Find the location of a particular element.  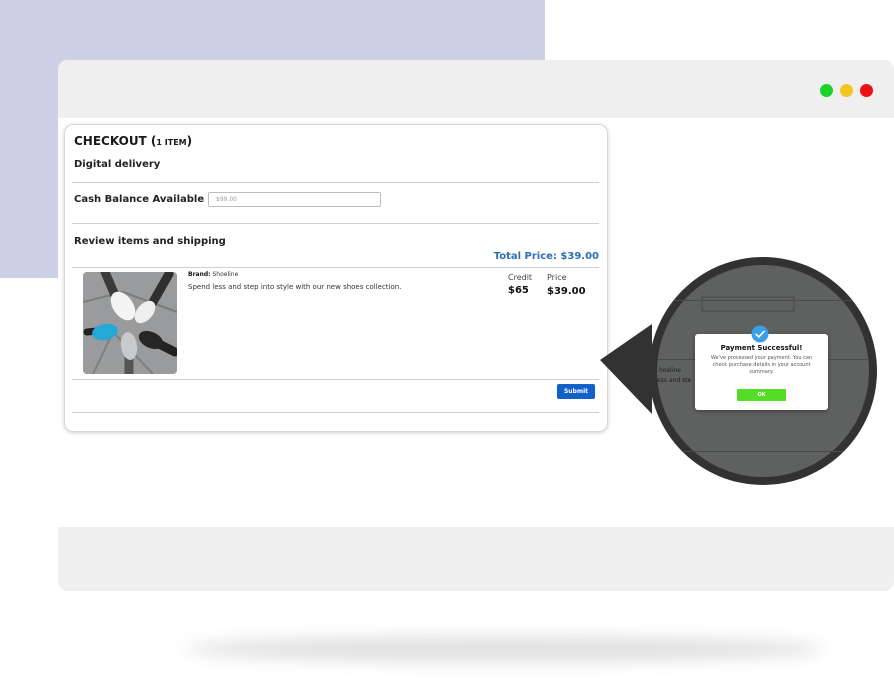

window-minimize-button is located at coordinates (826, 90).